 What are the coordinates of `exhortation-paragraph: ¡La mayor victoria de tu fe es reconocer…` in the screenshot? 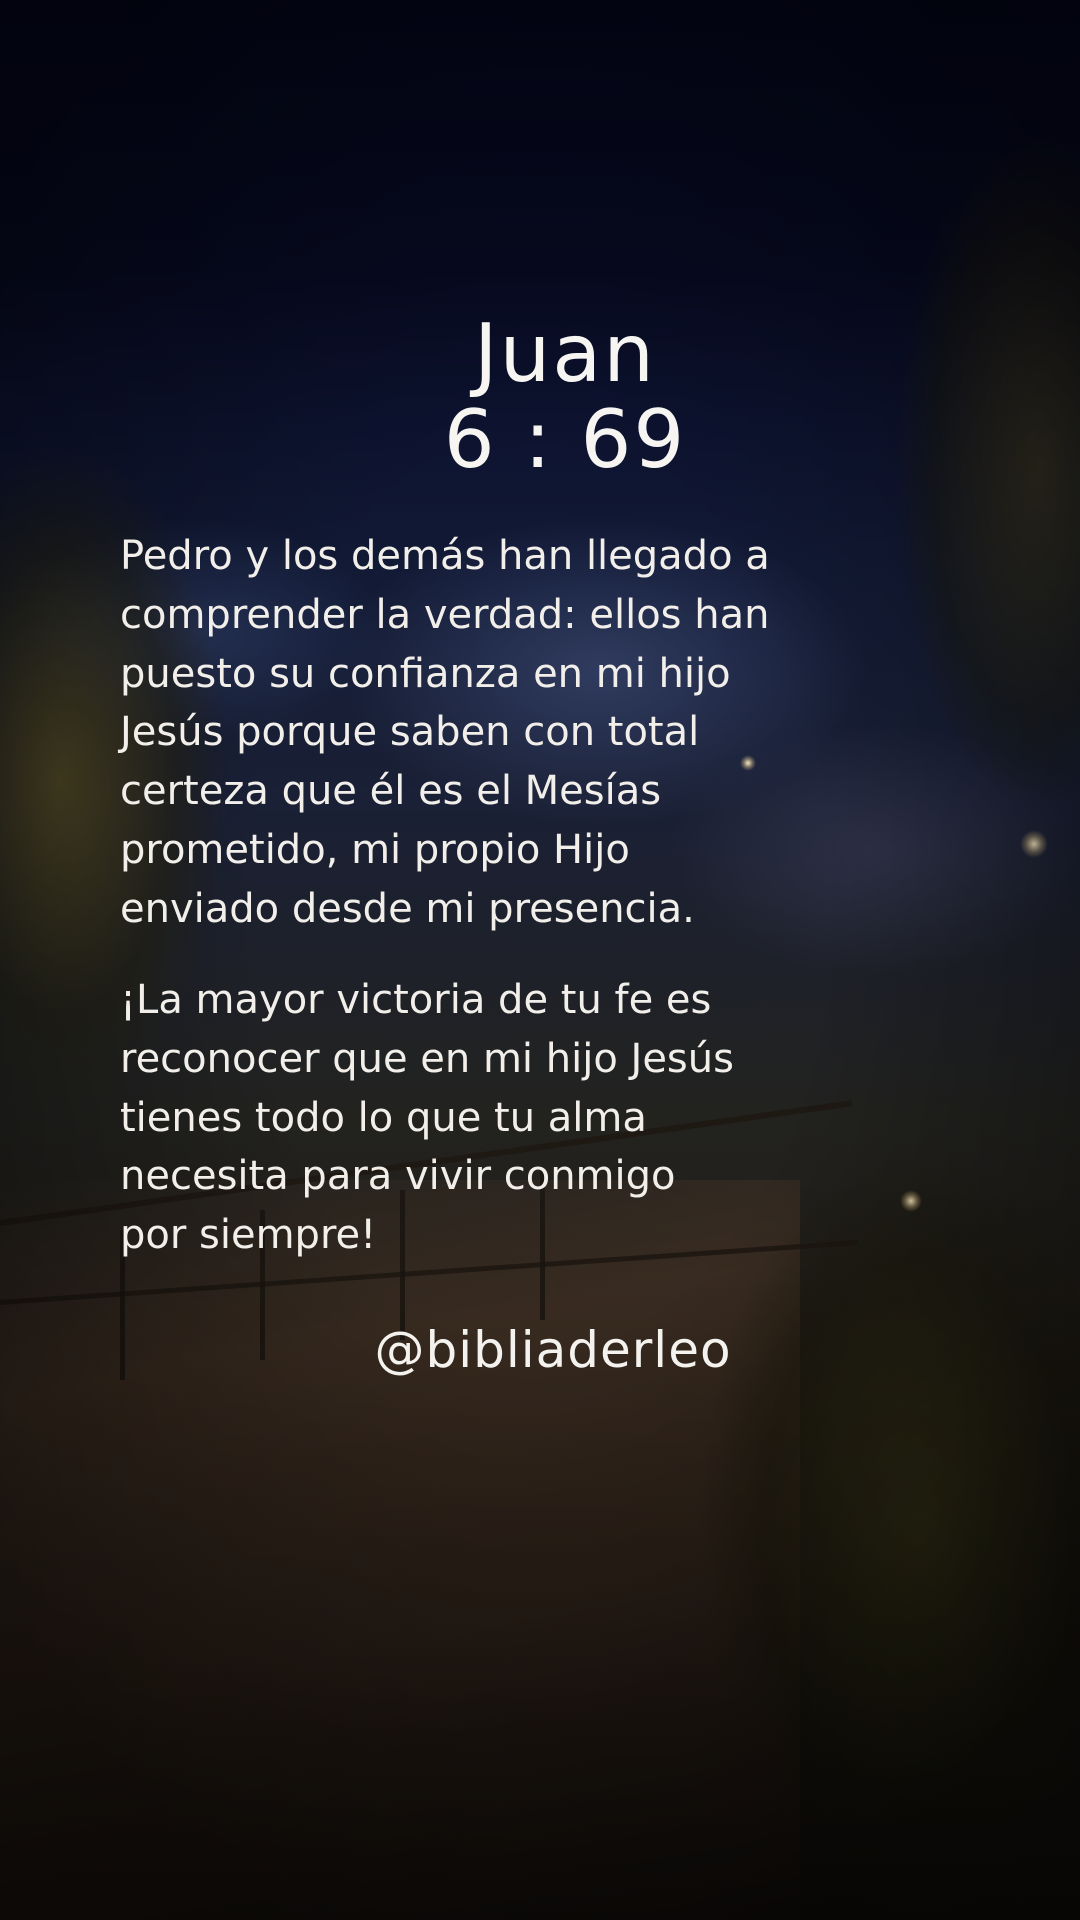 It's located at (500, 1118).